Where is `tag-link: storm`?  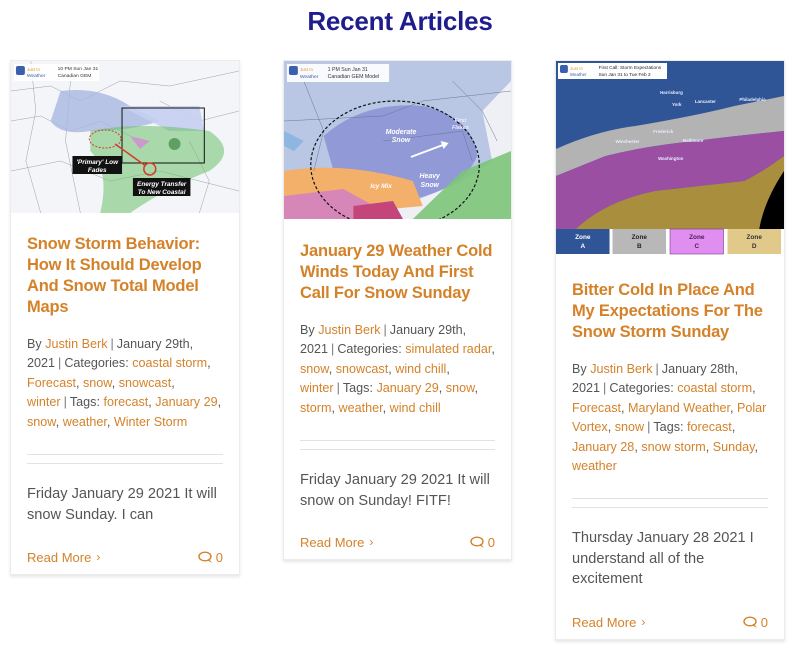
tag-link: storm is located at coordinates (315, 408).